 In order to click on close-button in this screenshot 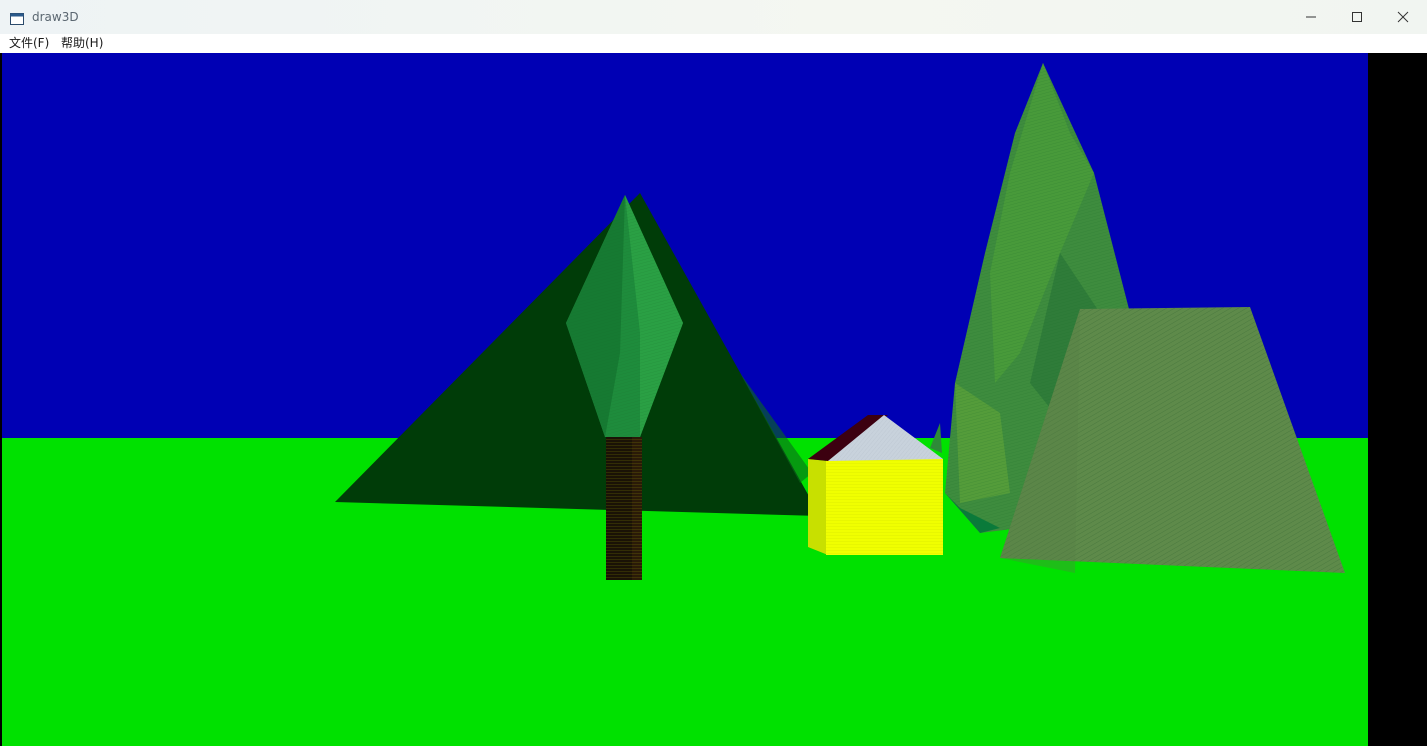, I will do `click(1403, 17)`.